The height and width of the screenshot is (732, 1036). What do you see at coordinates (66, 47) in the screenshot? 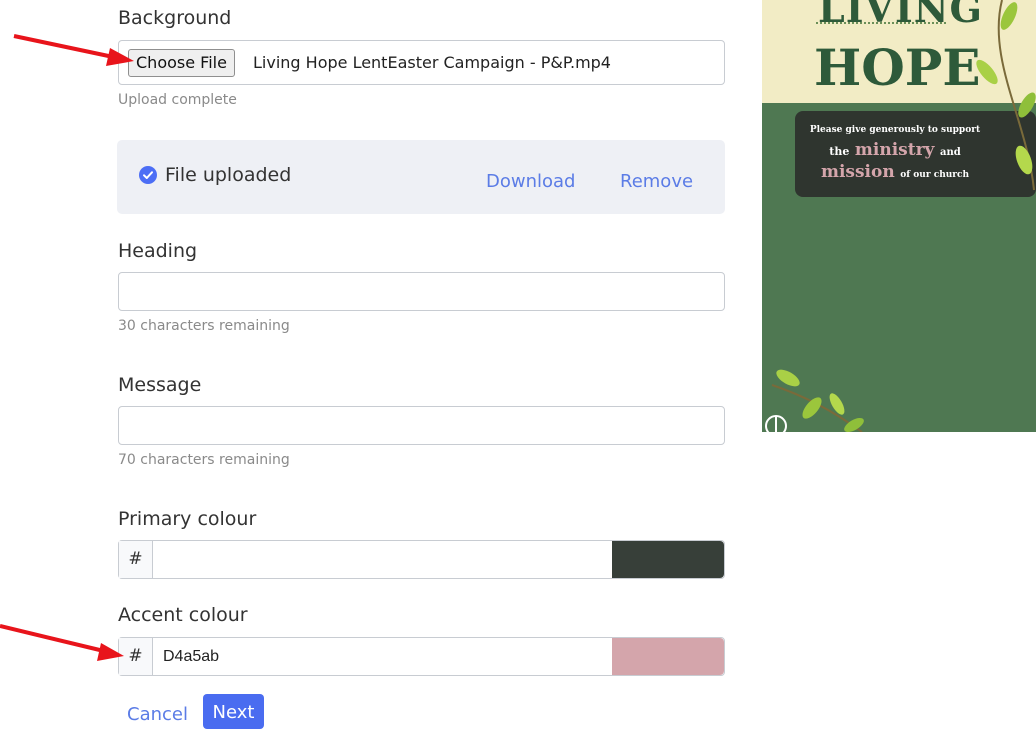
I see `arrow-to-choose-file` at bounding box center [66, 47].